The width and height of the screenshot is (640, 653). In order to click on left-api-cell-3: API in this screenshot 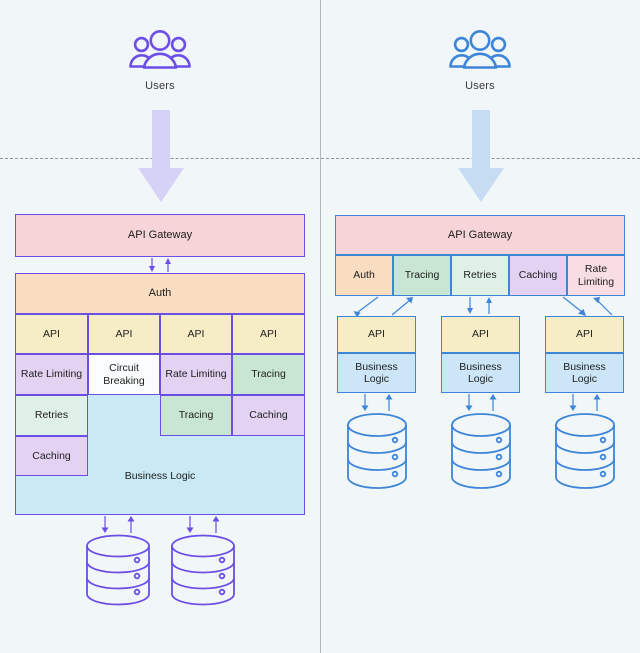, I will do `click(196, 334)`.